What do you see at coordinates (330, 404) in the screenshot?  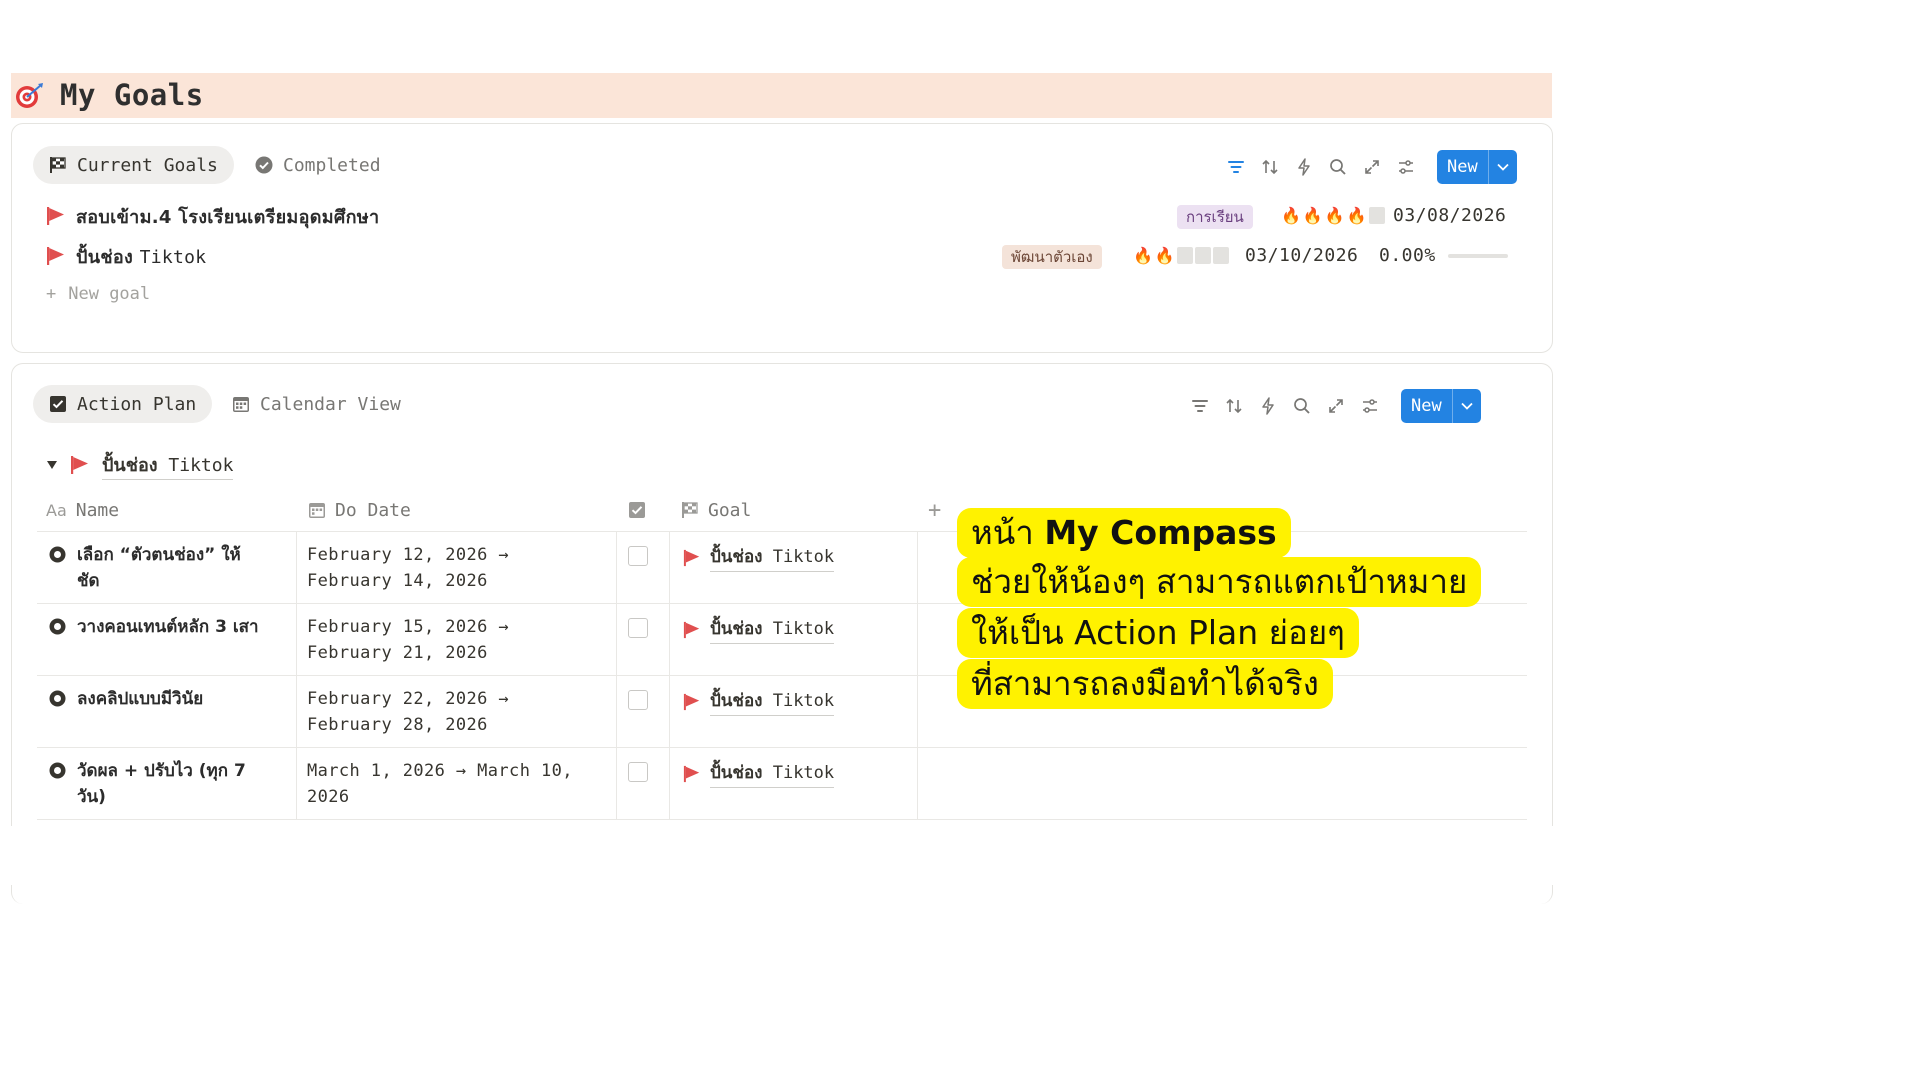 I see `tab-label: Calendar View` at bounding box center [330, 404].